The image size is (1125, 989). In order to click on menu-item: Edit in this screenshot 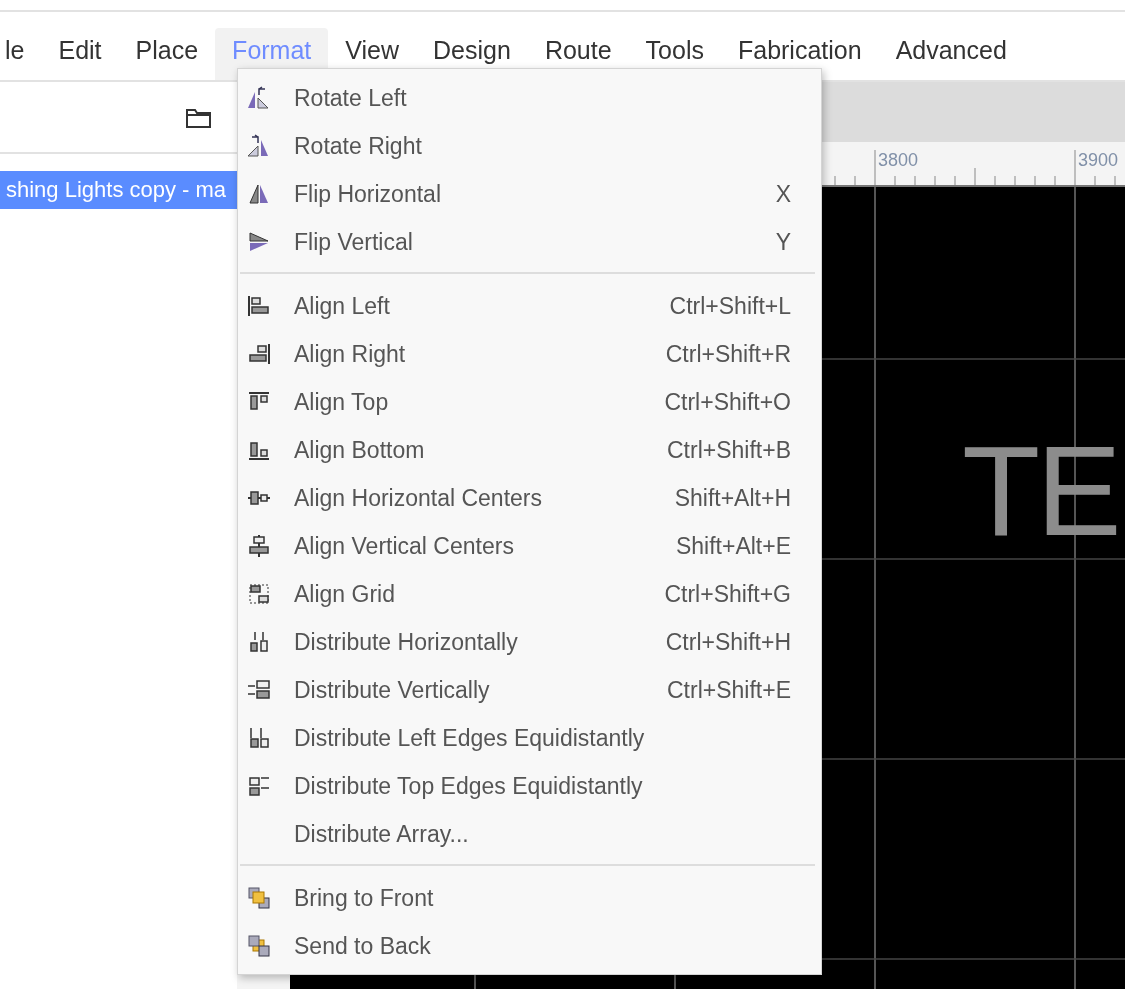, I will do `click(80, 54)`.